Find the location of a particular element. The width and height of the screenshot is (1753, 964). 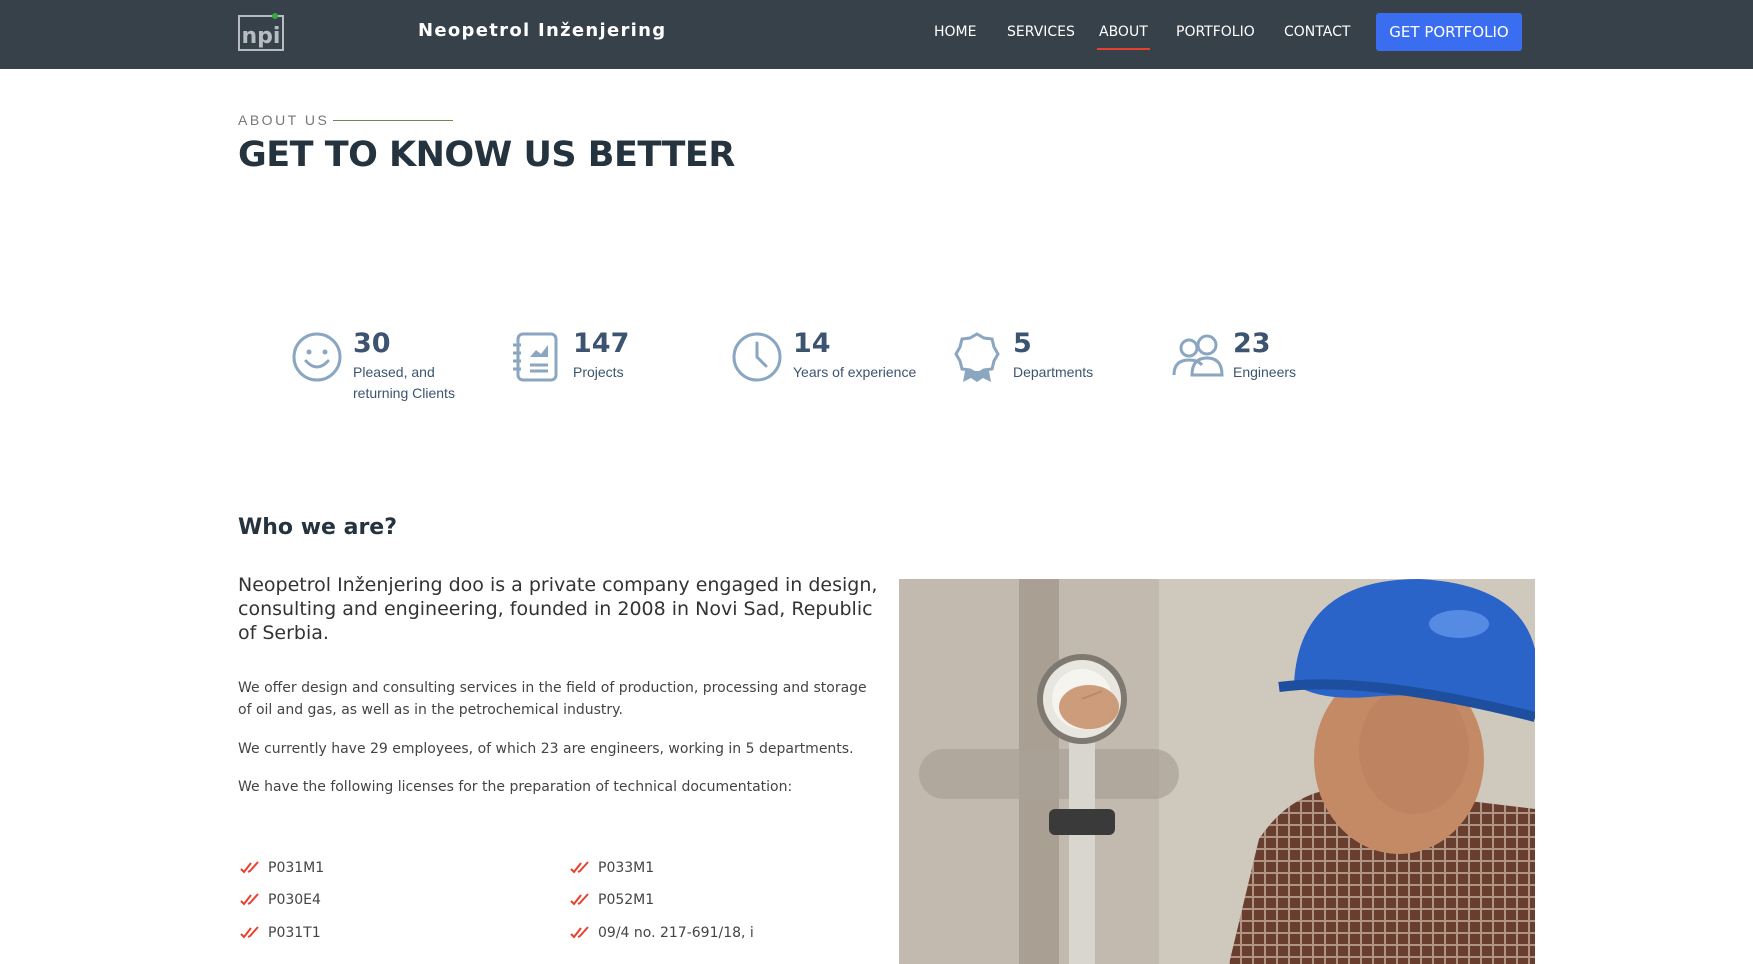

list-item: P030E4 is located at coordinates (280, 900).